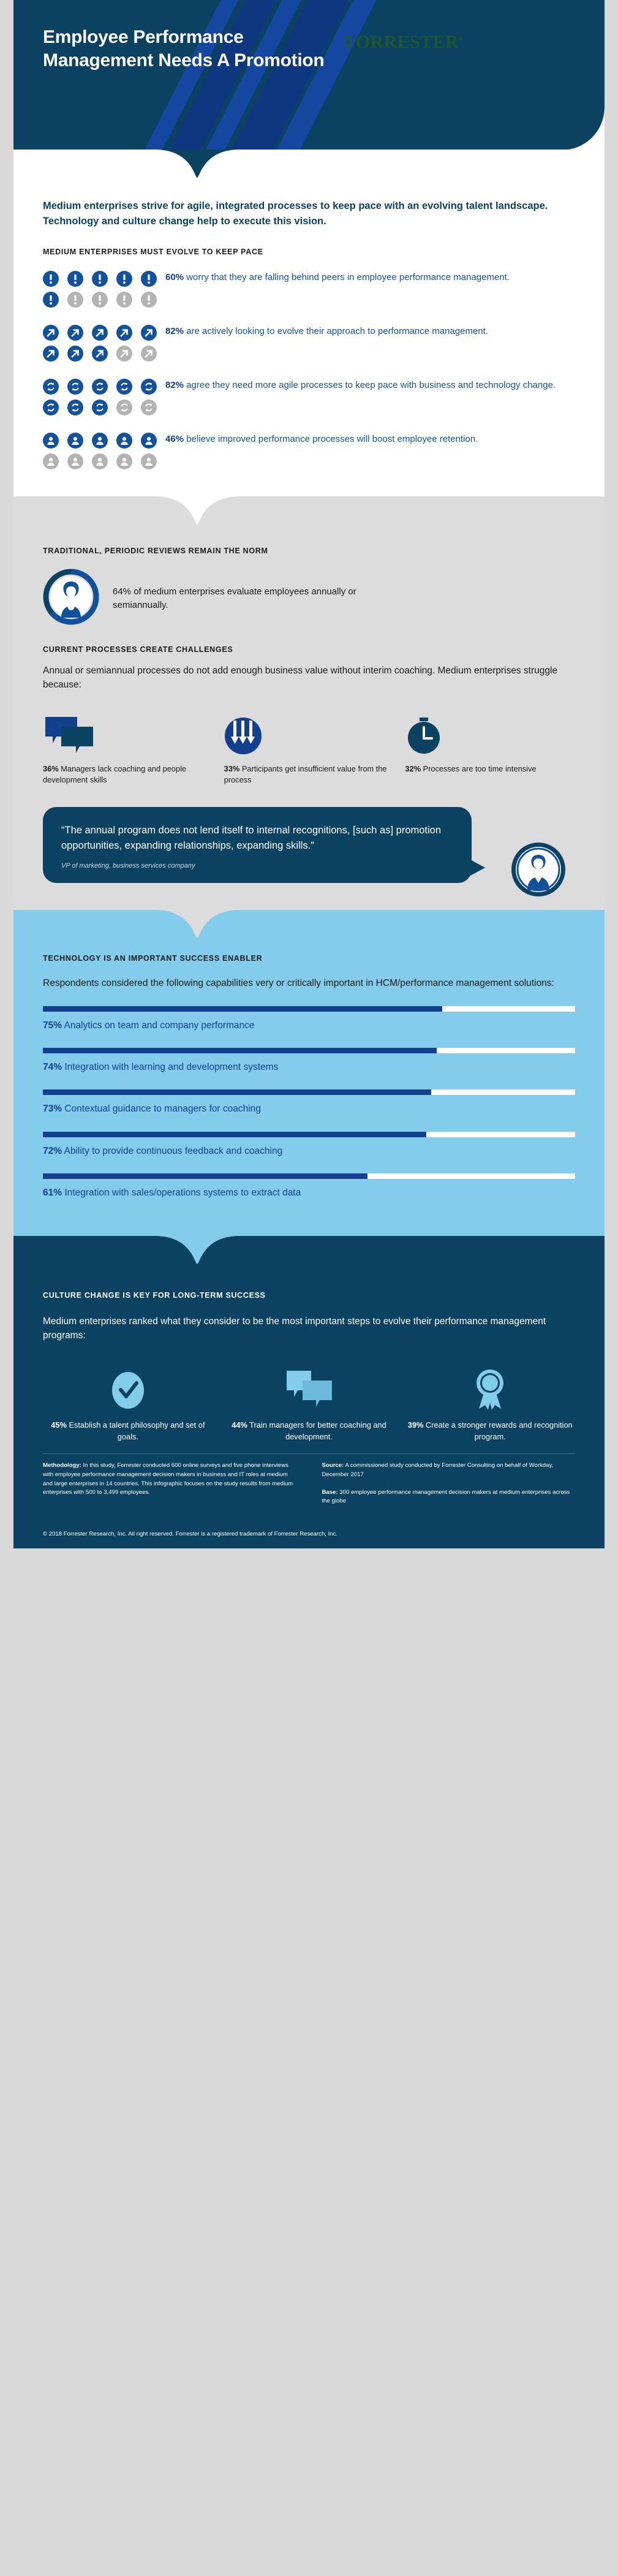 The height and width of the screenshot is (2576, 618). Describe the element at coordinates (415, 1425) in the screenshot. I see `culture-percent: 39%` at that location.